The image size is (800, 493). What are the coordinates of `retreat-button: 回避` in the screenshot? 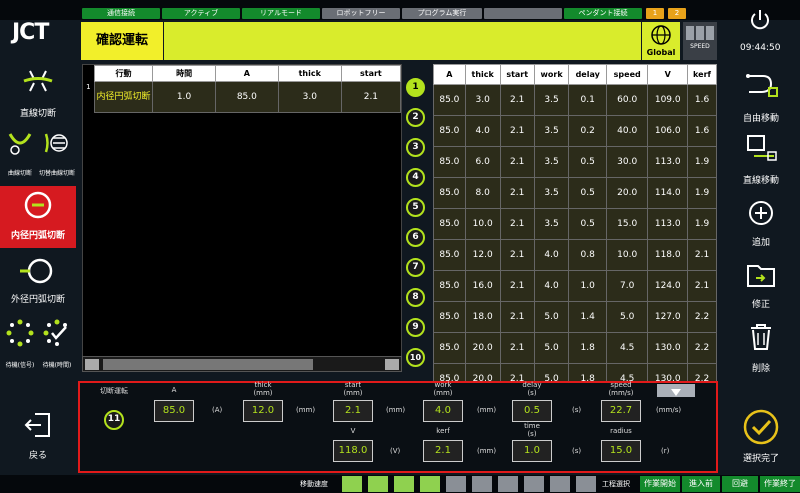 It's located at (740, 484).